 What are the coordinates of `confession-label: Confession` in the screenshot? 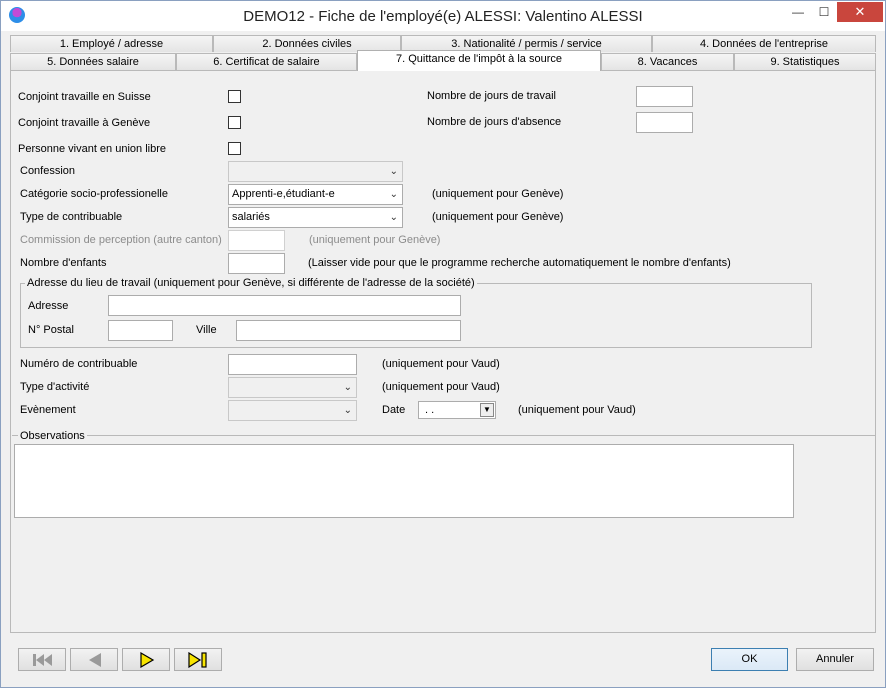 It's located at (48, 171).